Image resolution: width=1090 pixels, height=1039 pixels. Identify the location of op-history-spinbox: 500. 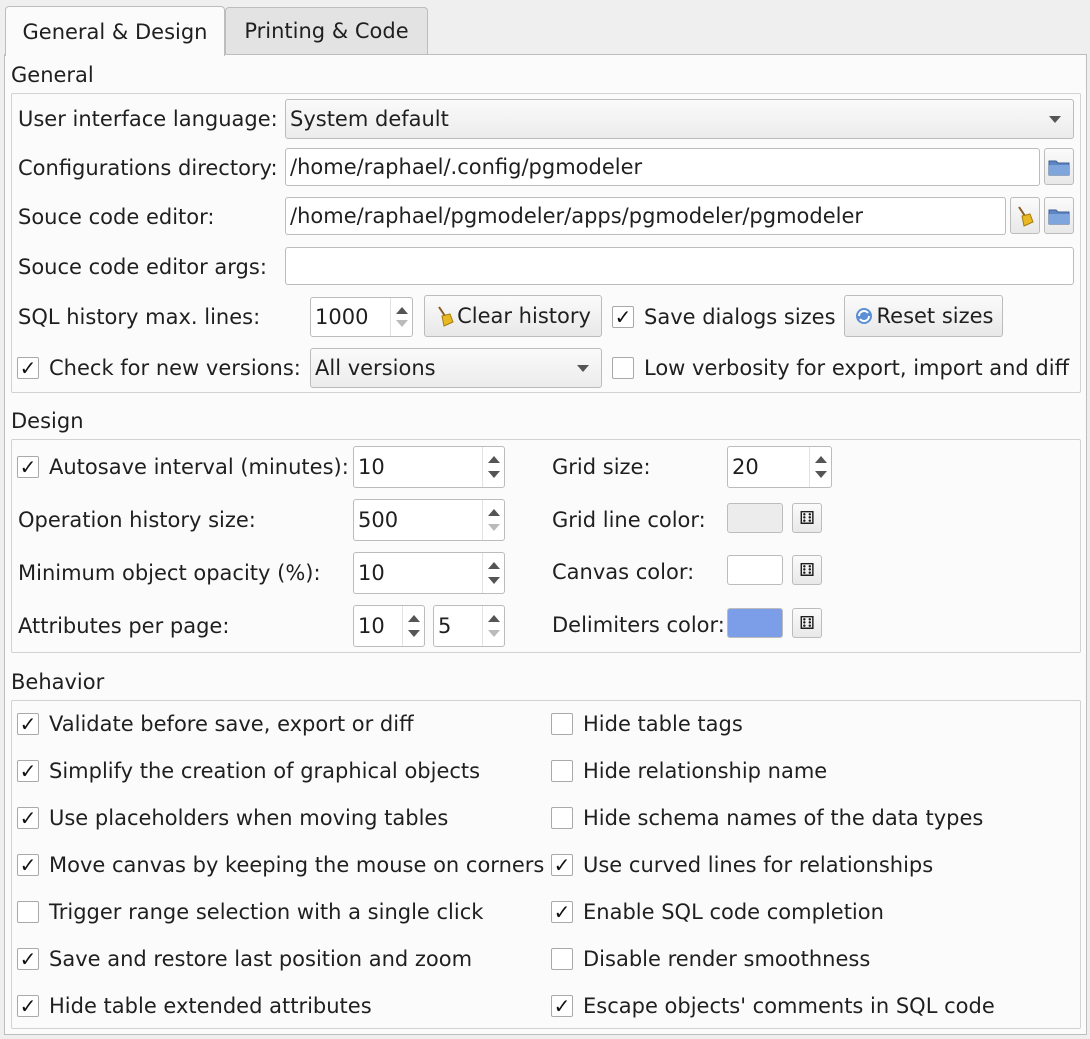
(429, 520).